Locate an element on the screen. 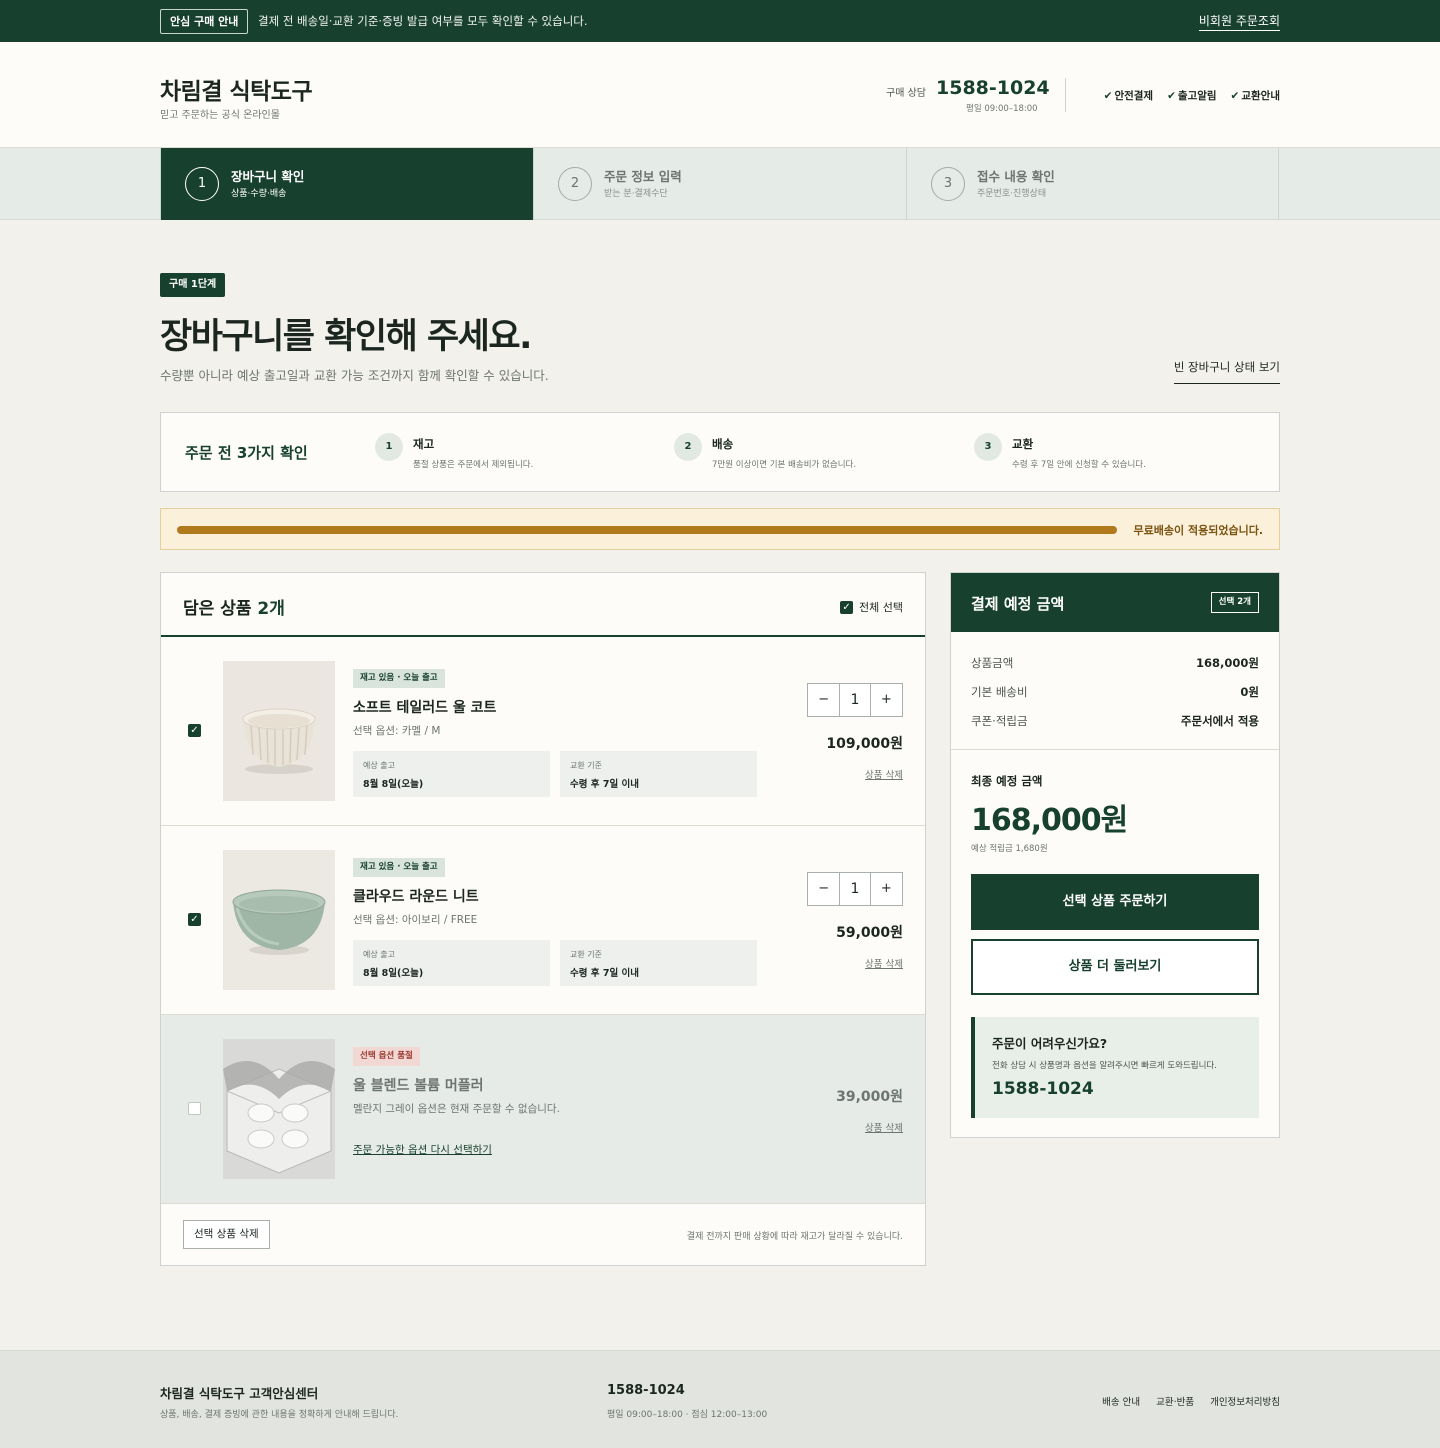 The image size is (1440, 1448). step-number: 1 is located at coordinates (202, 184).